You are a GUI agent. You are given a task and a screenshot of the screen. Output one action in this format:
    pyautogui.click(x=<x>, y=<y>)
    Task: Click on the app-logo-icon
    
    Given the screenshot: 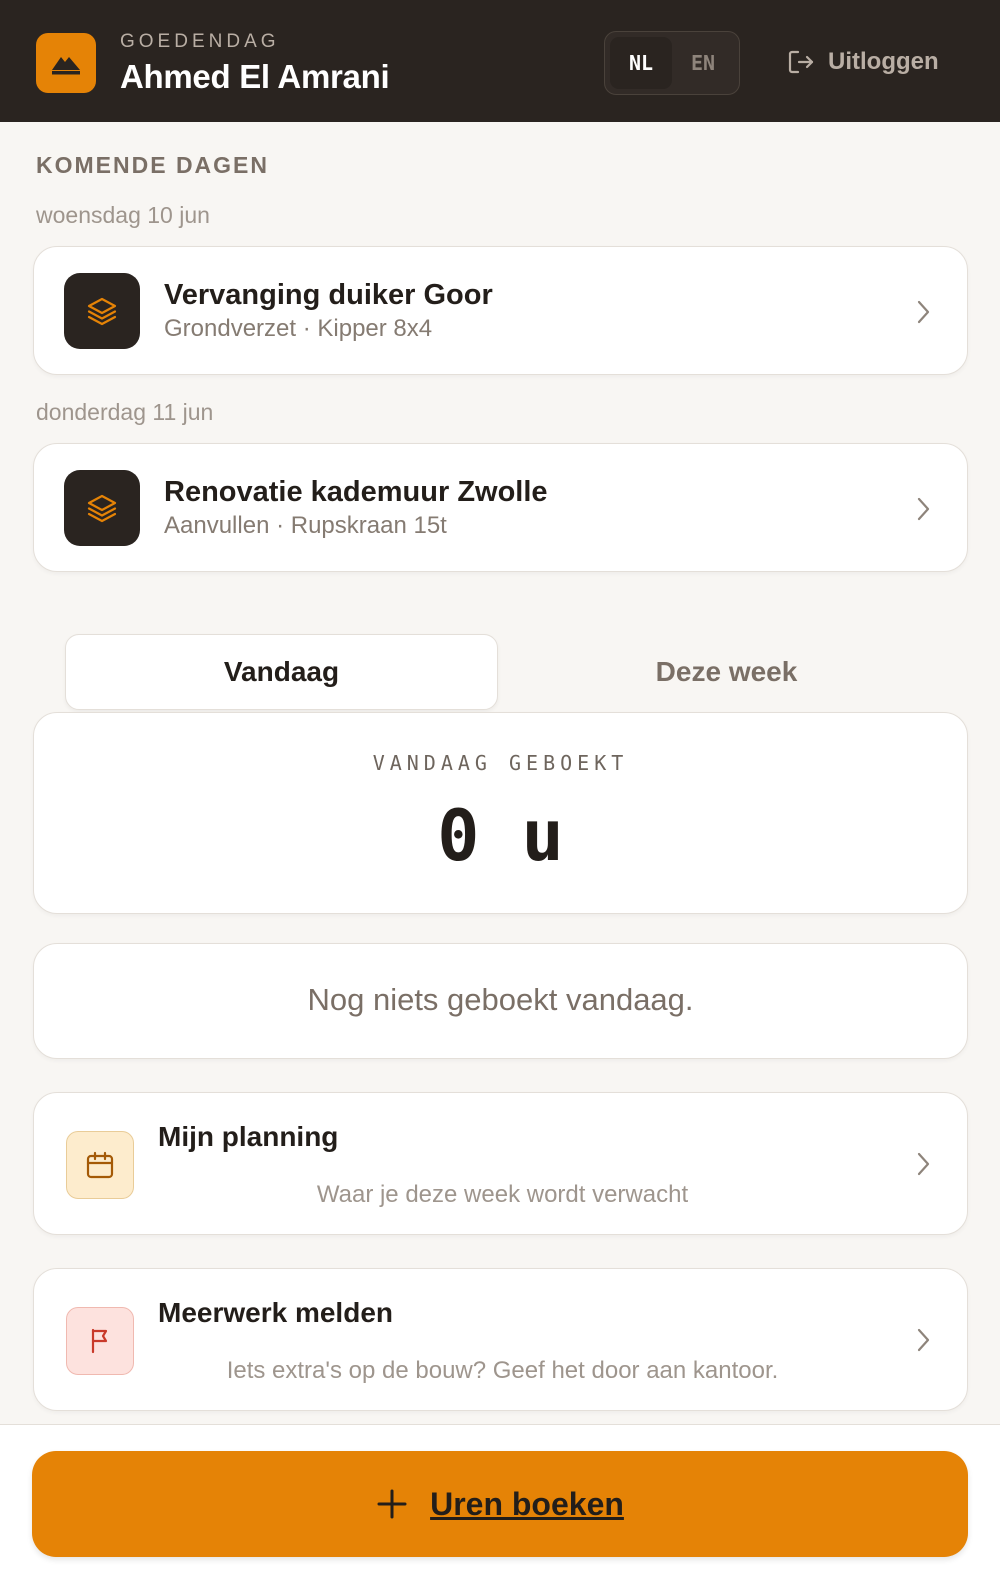 What is the action you would take?
    pyautogui.click(x=66, y=63)
    